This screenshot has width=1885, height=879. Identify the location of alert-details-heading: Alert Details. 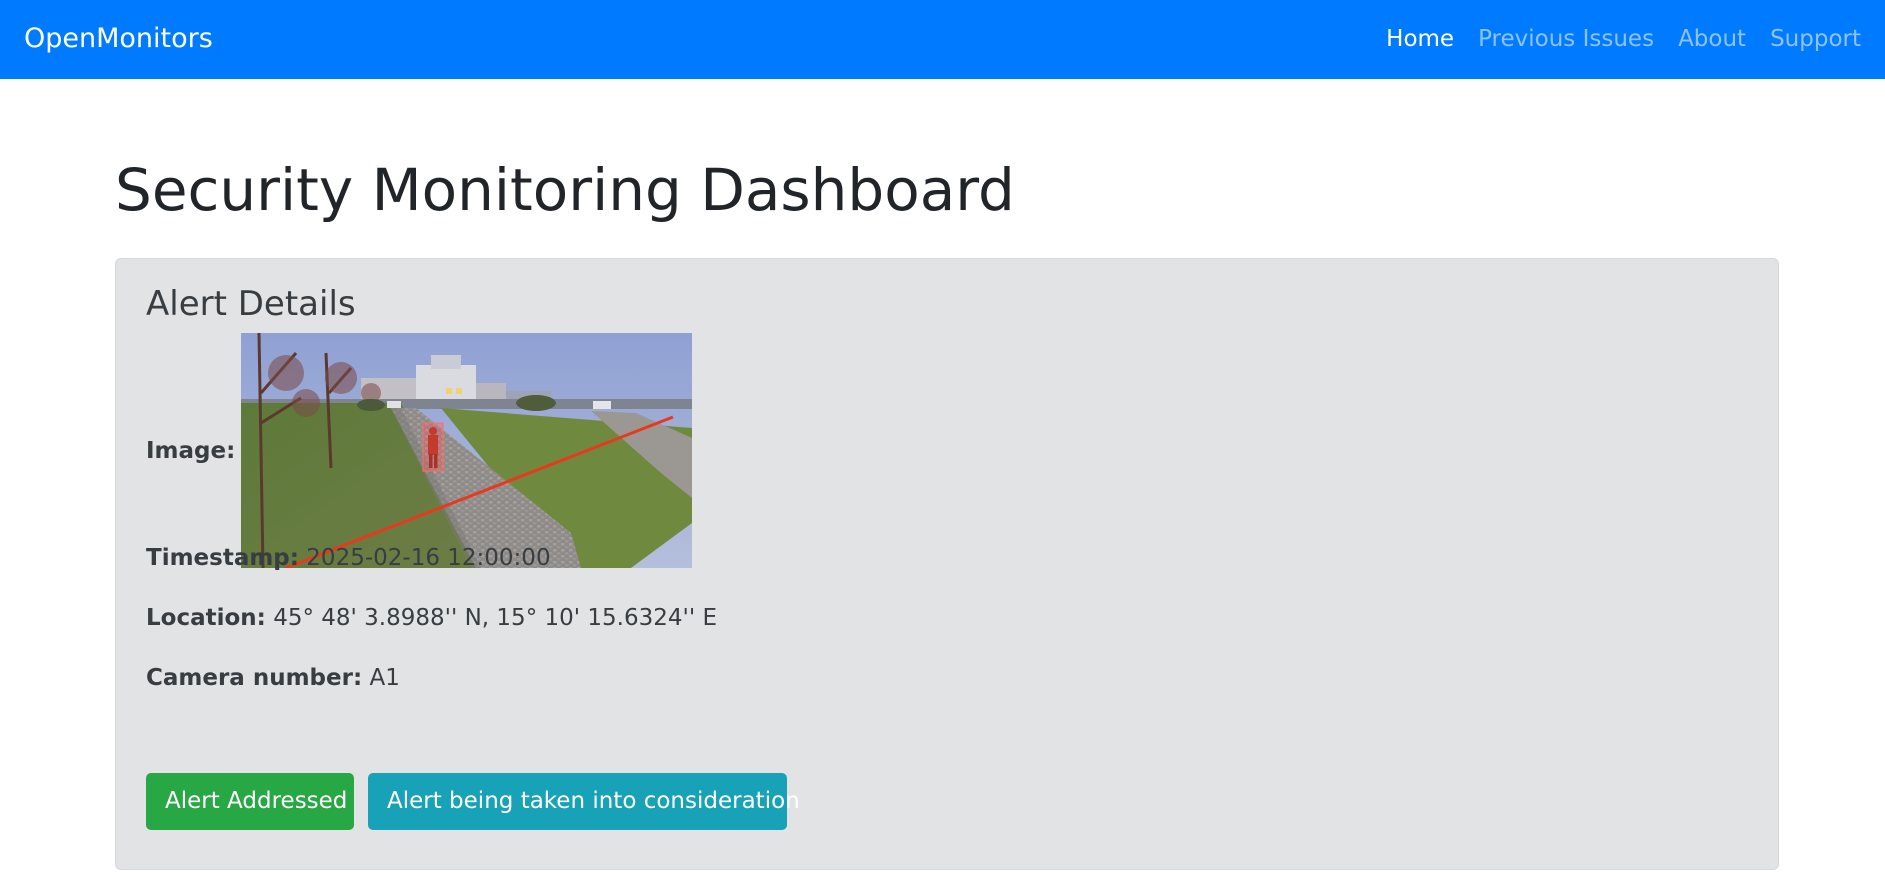
(251, 304).